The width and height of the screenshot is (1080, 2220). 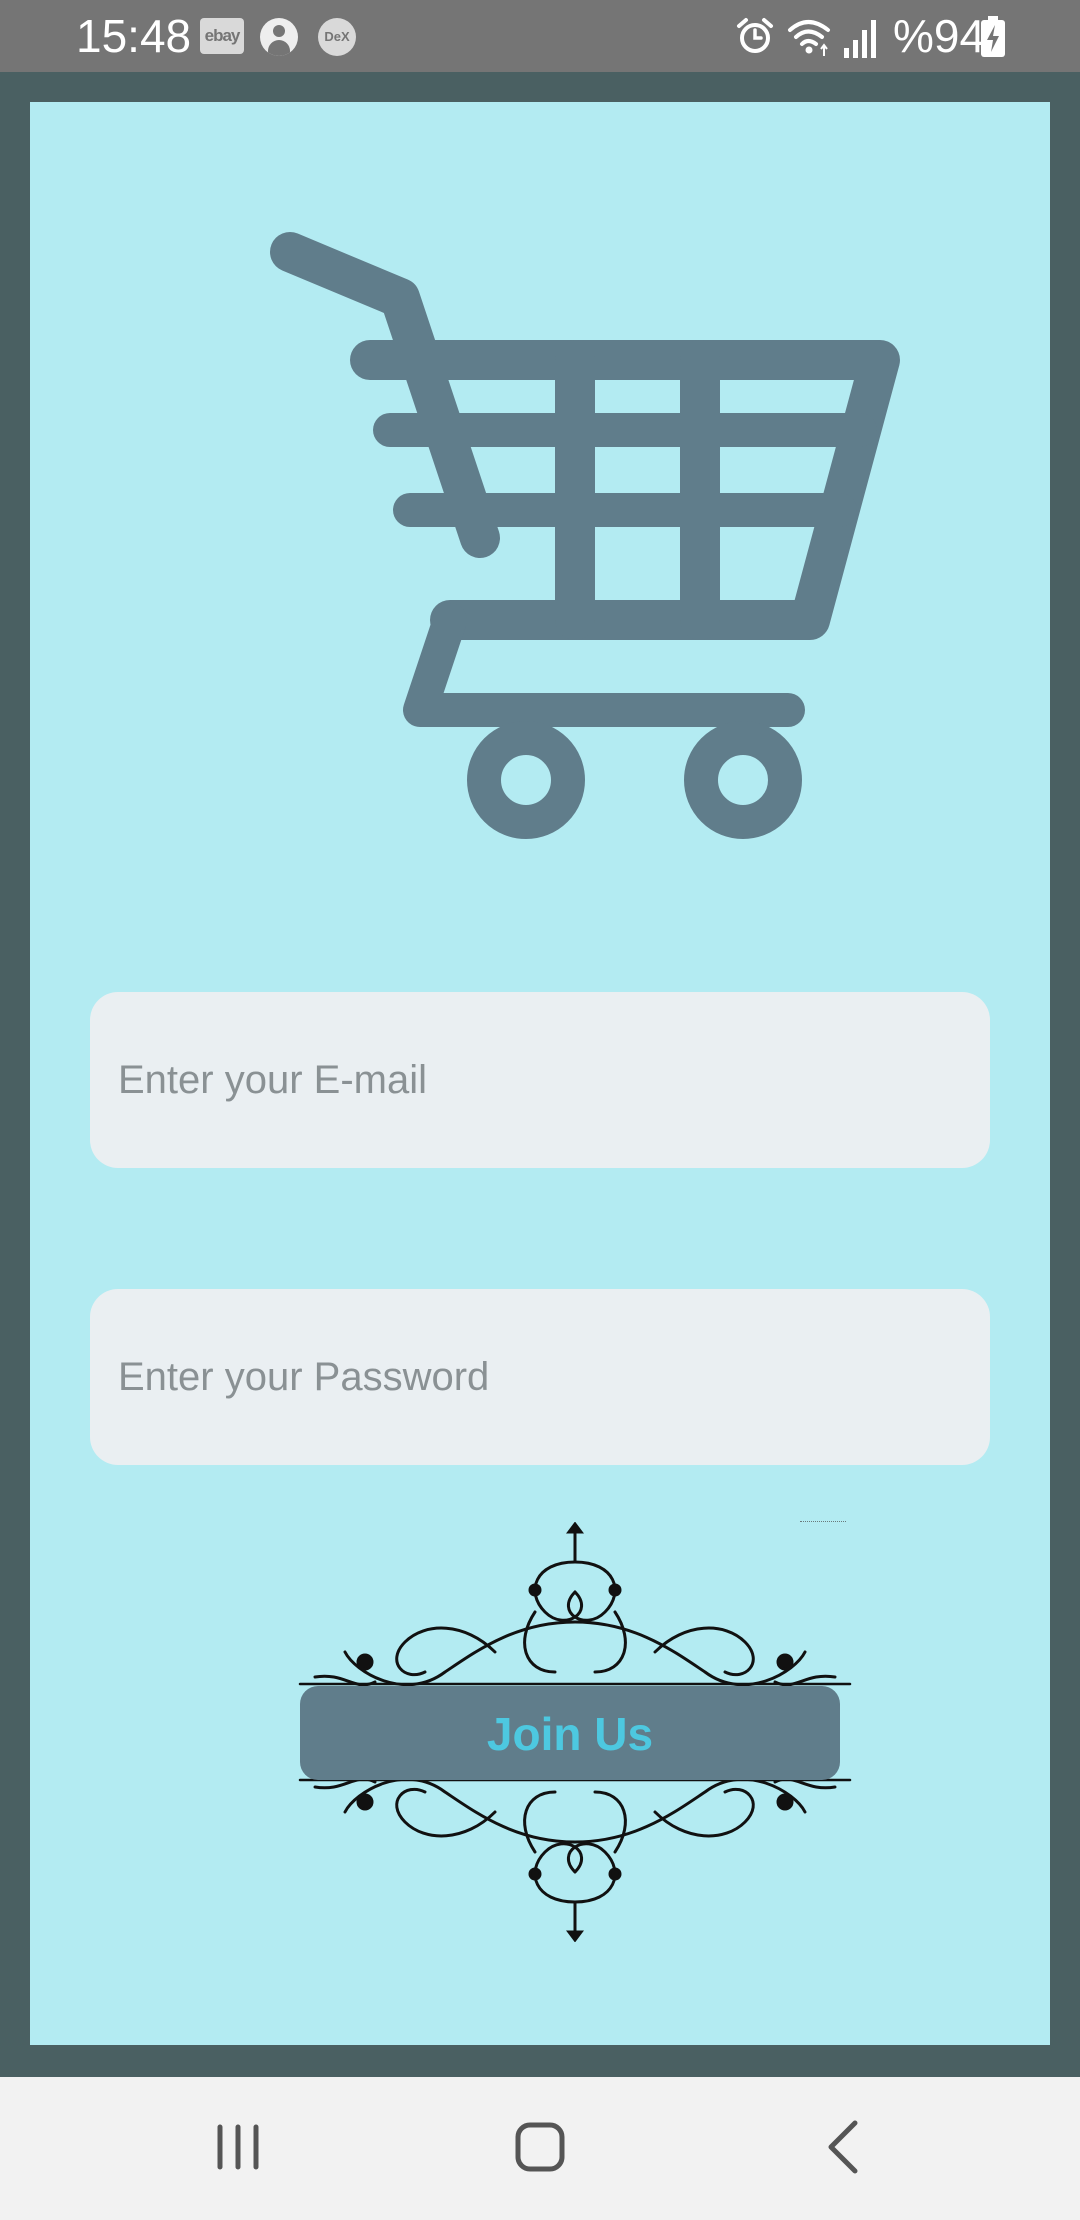 I want to click on account-icon, so click(x=279, y=37).